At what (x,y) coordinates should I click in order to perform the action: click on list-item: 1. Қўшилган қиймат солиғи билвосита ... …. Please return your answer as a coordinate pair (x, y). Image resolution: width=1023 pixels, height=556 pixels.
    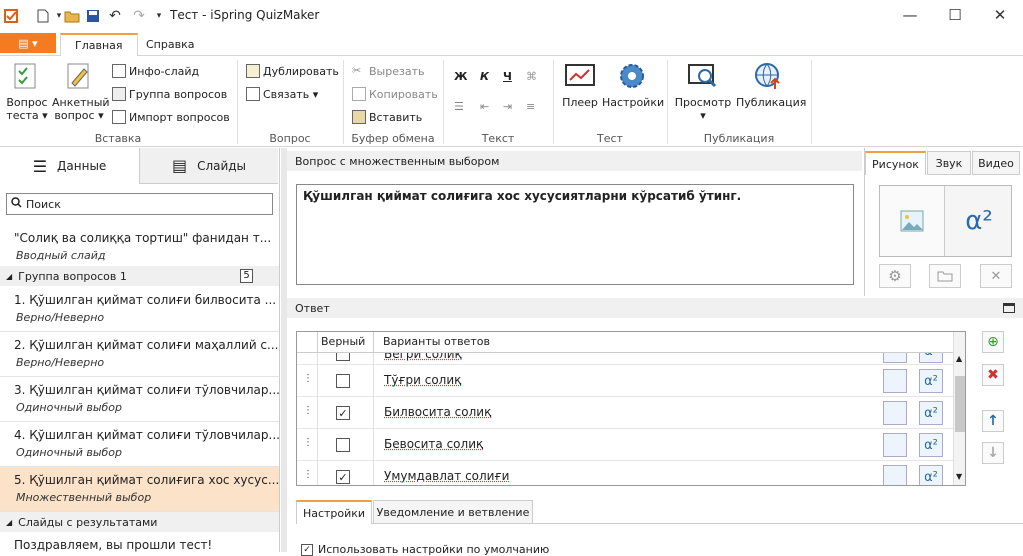
    Looking at the image, I should click on (139, 309).